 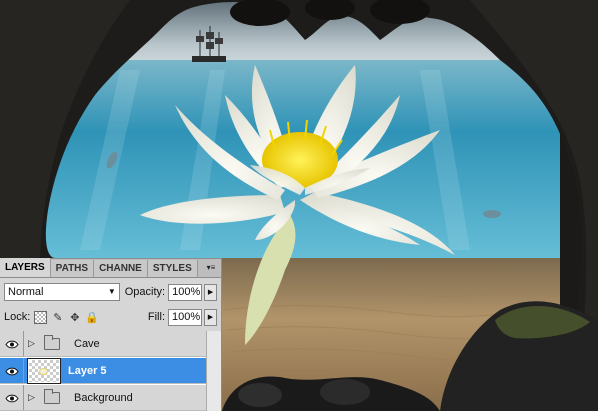 I want to click on tab-layers: LAYERS, so click(x=25, y=267).